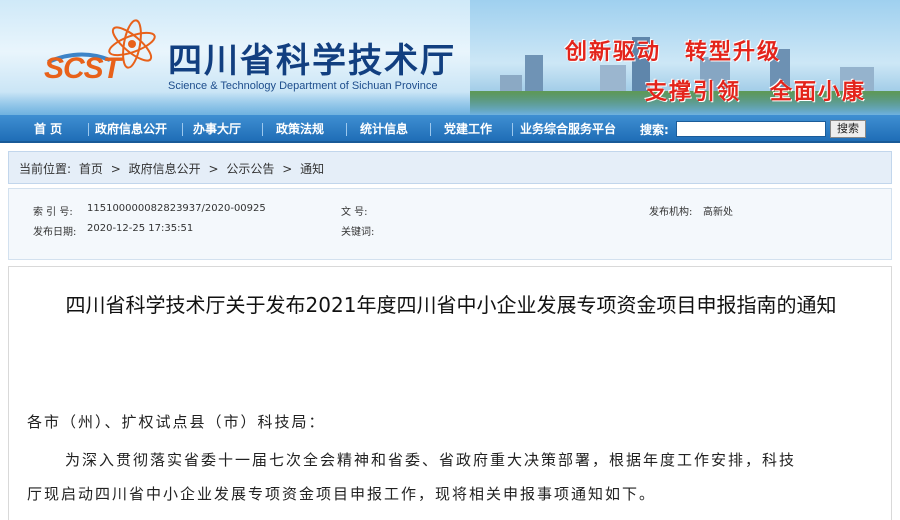 This screenshot has height=520, width=900. I want to click on doc-number-label: 文 号:, so click(354, 212).